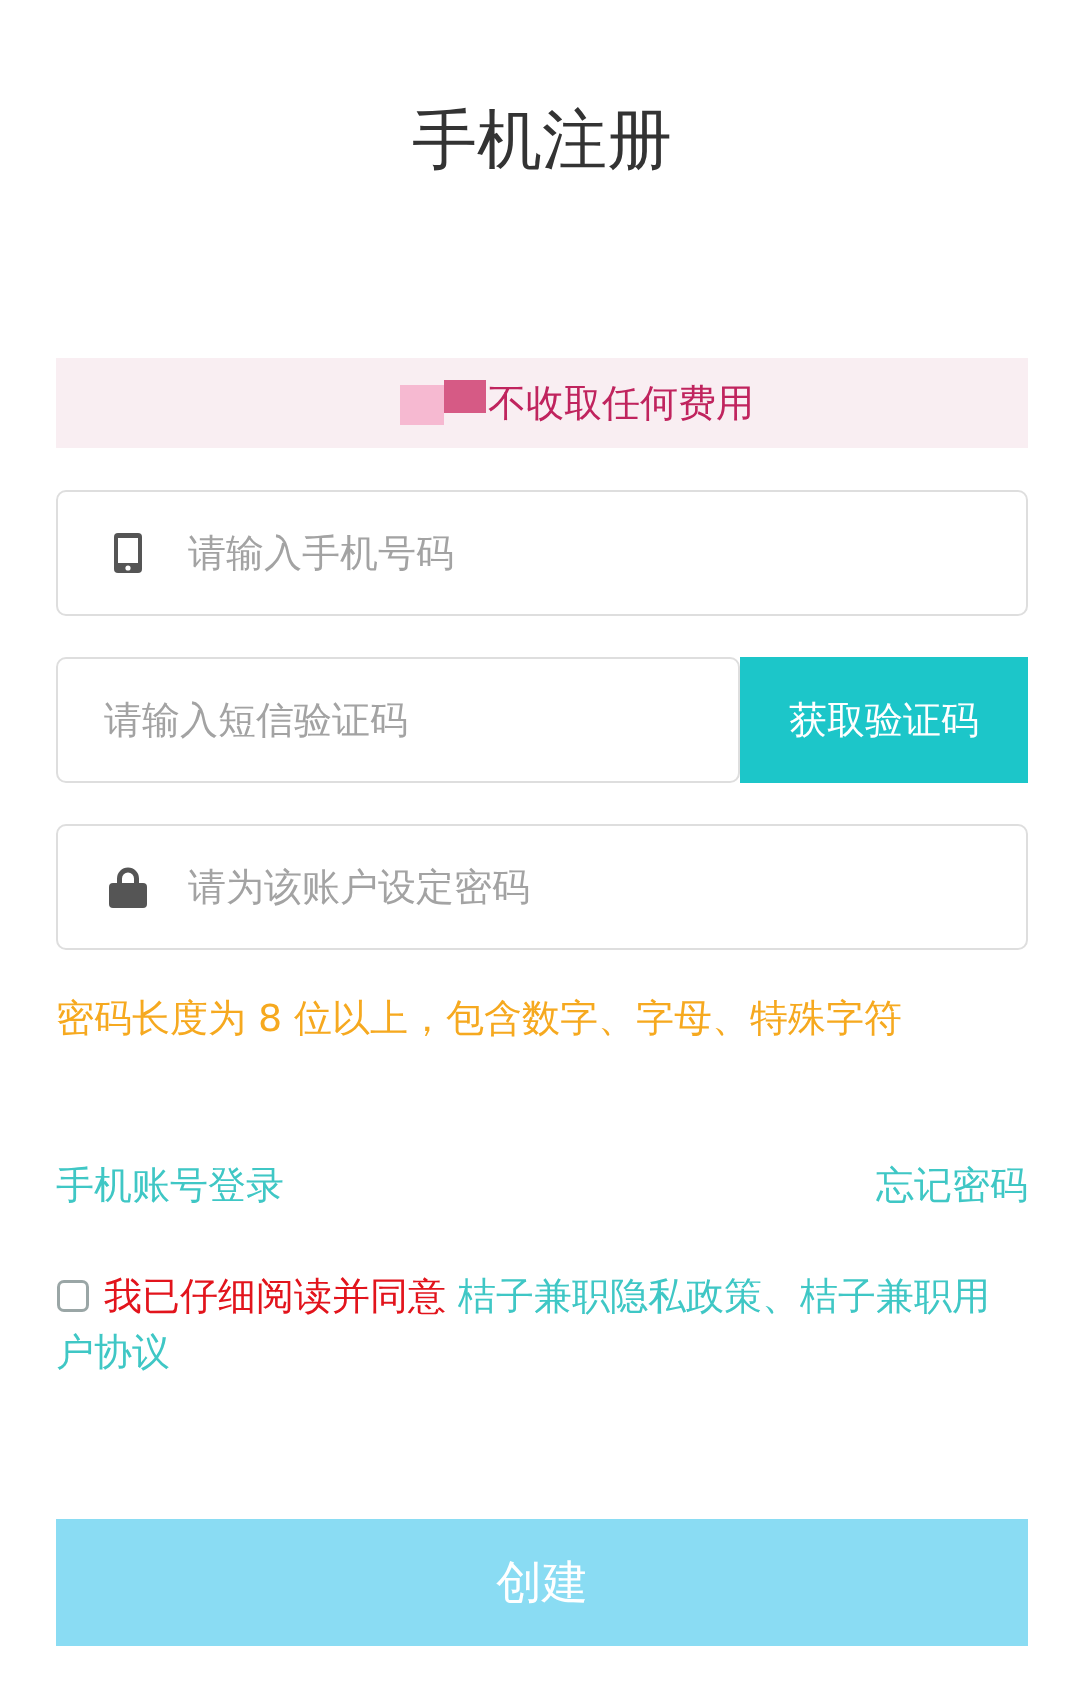 The height and width of the screenshot is (1686, 1080). Describe the element at coordinates (73, 1296) in the screenshot. I see `agreement-checkbox` at that location.